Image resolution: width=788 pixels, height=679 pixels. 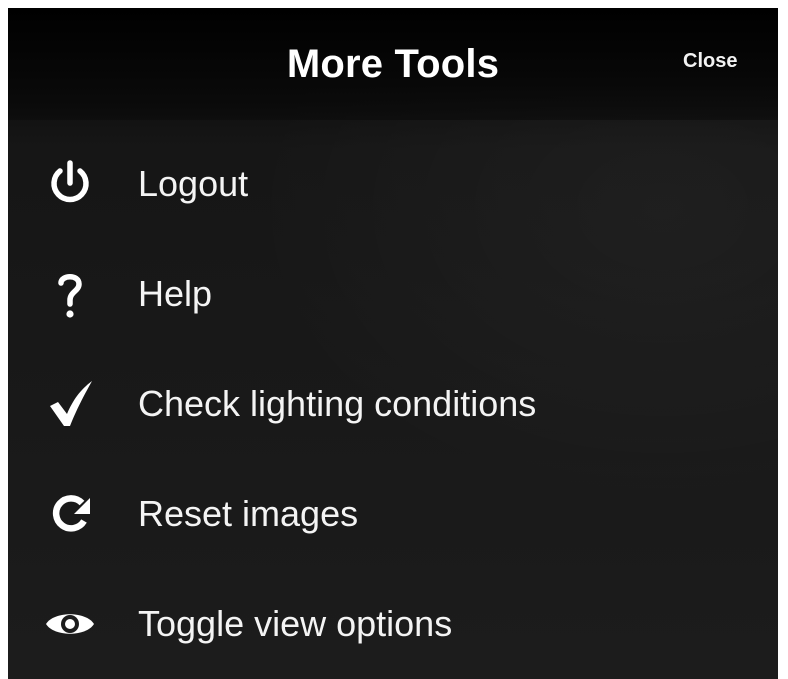 What do you see at coordinates (337, 403) in the screenshot?
I see `menu-item-label: Check lighting conditions` at bounding box center [337, 403].